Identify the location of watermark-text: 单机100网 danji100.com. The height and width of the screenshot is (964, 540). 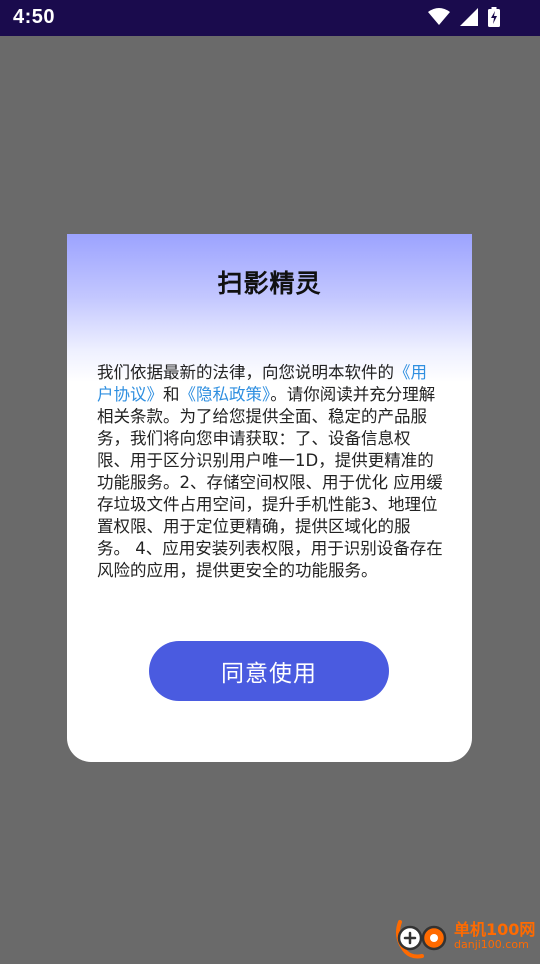
(494, 936).